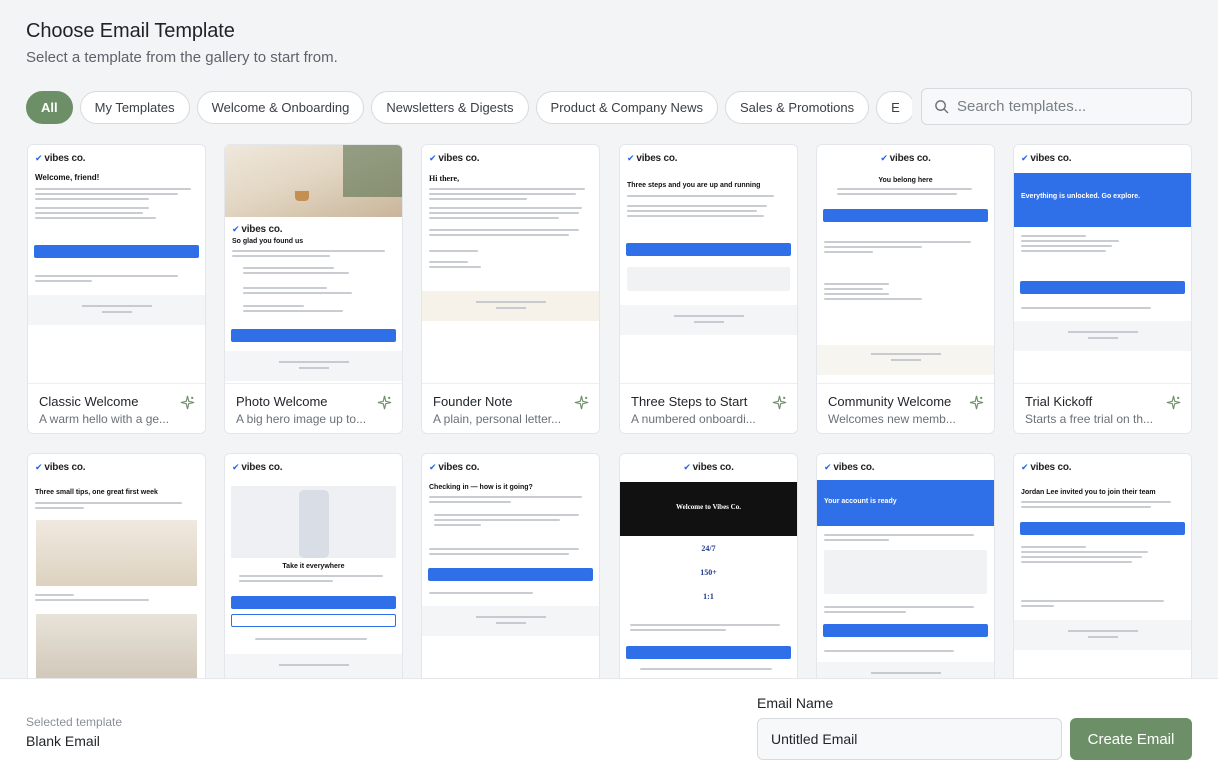 The image size is (1218, 772). I want to click on preview-heading: Everything is unlocked. Go explore., so click(1081, 196).